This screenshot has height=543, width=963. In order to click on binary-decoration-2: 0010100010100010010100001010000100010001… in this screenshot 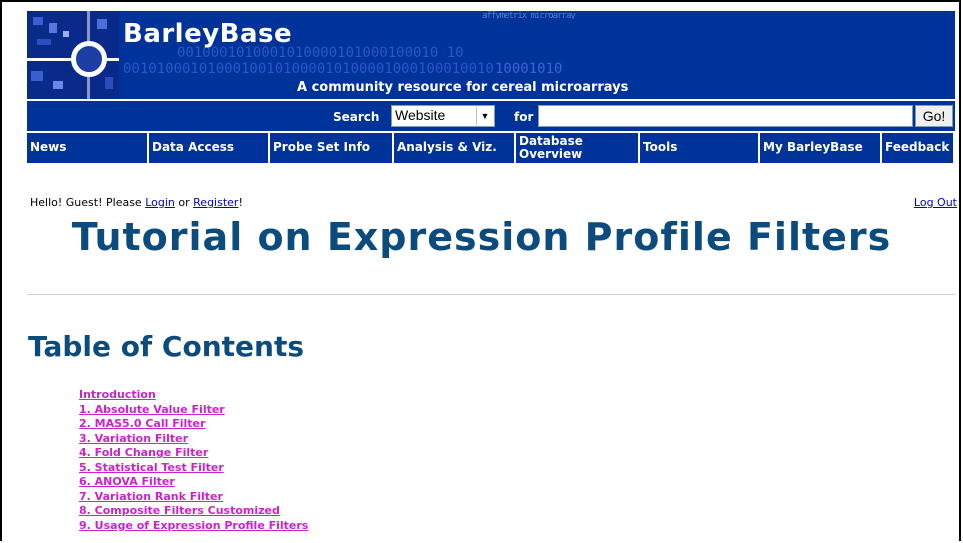, I will do `click(308, 69)`.